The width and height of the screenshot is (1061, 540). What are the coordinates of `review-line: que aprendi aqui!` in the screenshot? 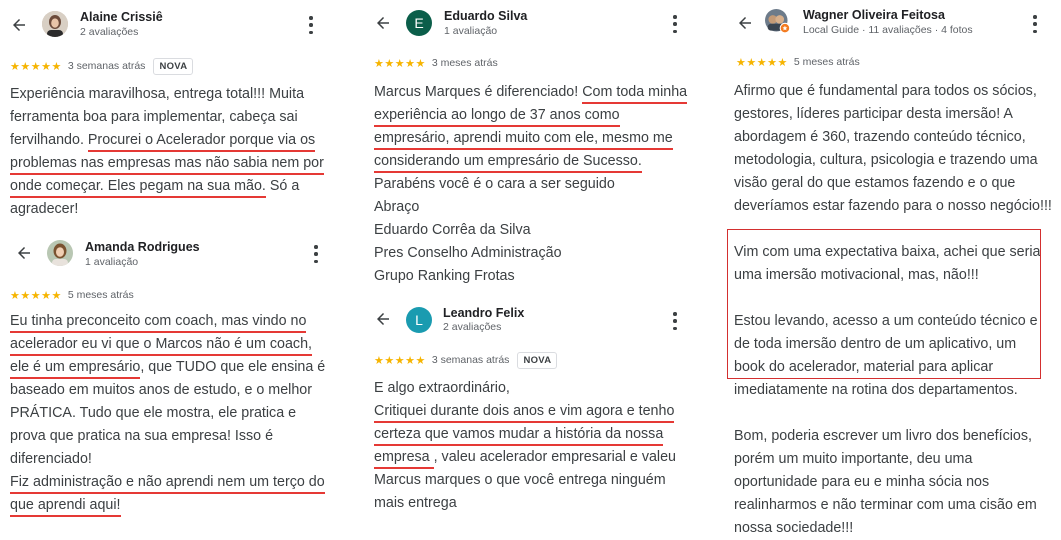 It's located at (167, 505).